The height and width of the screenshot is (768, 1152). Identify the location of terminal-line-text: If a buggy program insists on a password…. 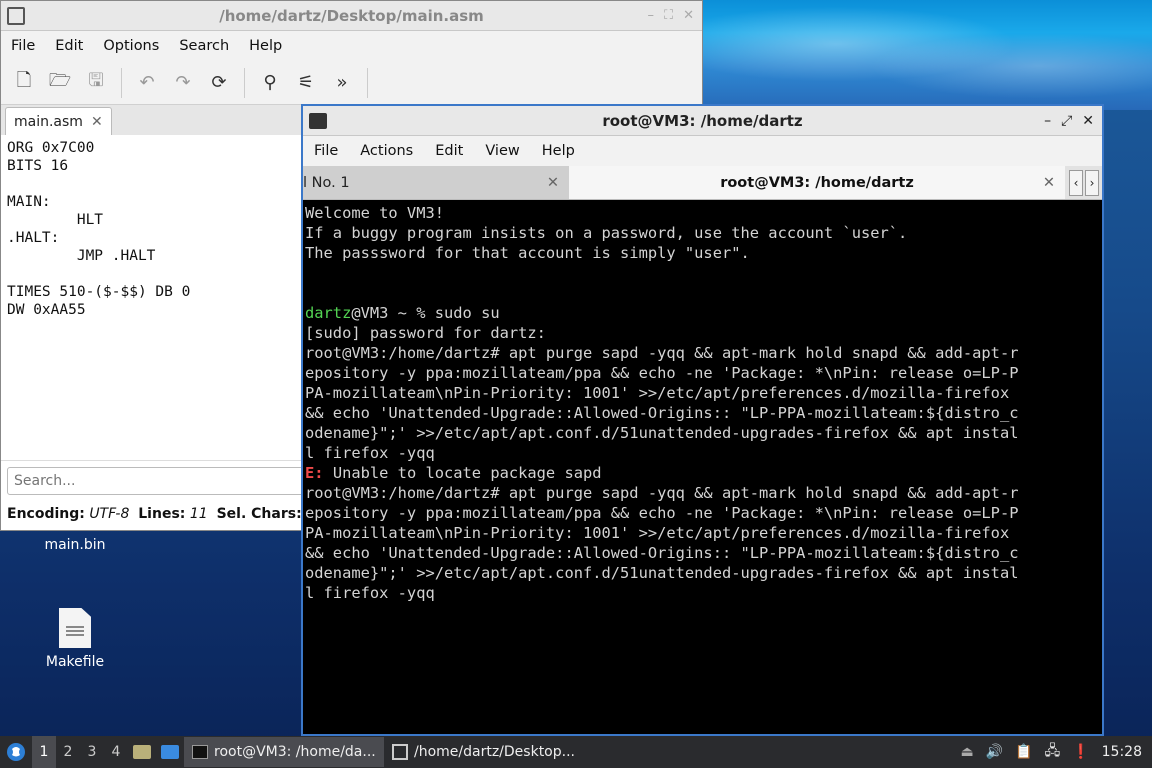
(606, 233).